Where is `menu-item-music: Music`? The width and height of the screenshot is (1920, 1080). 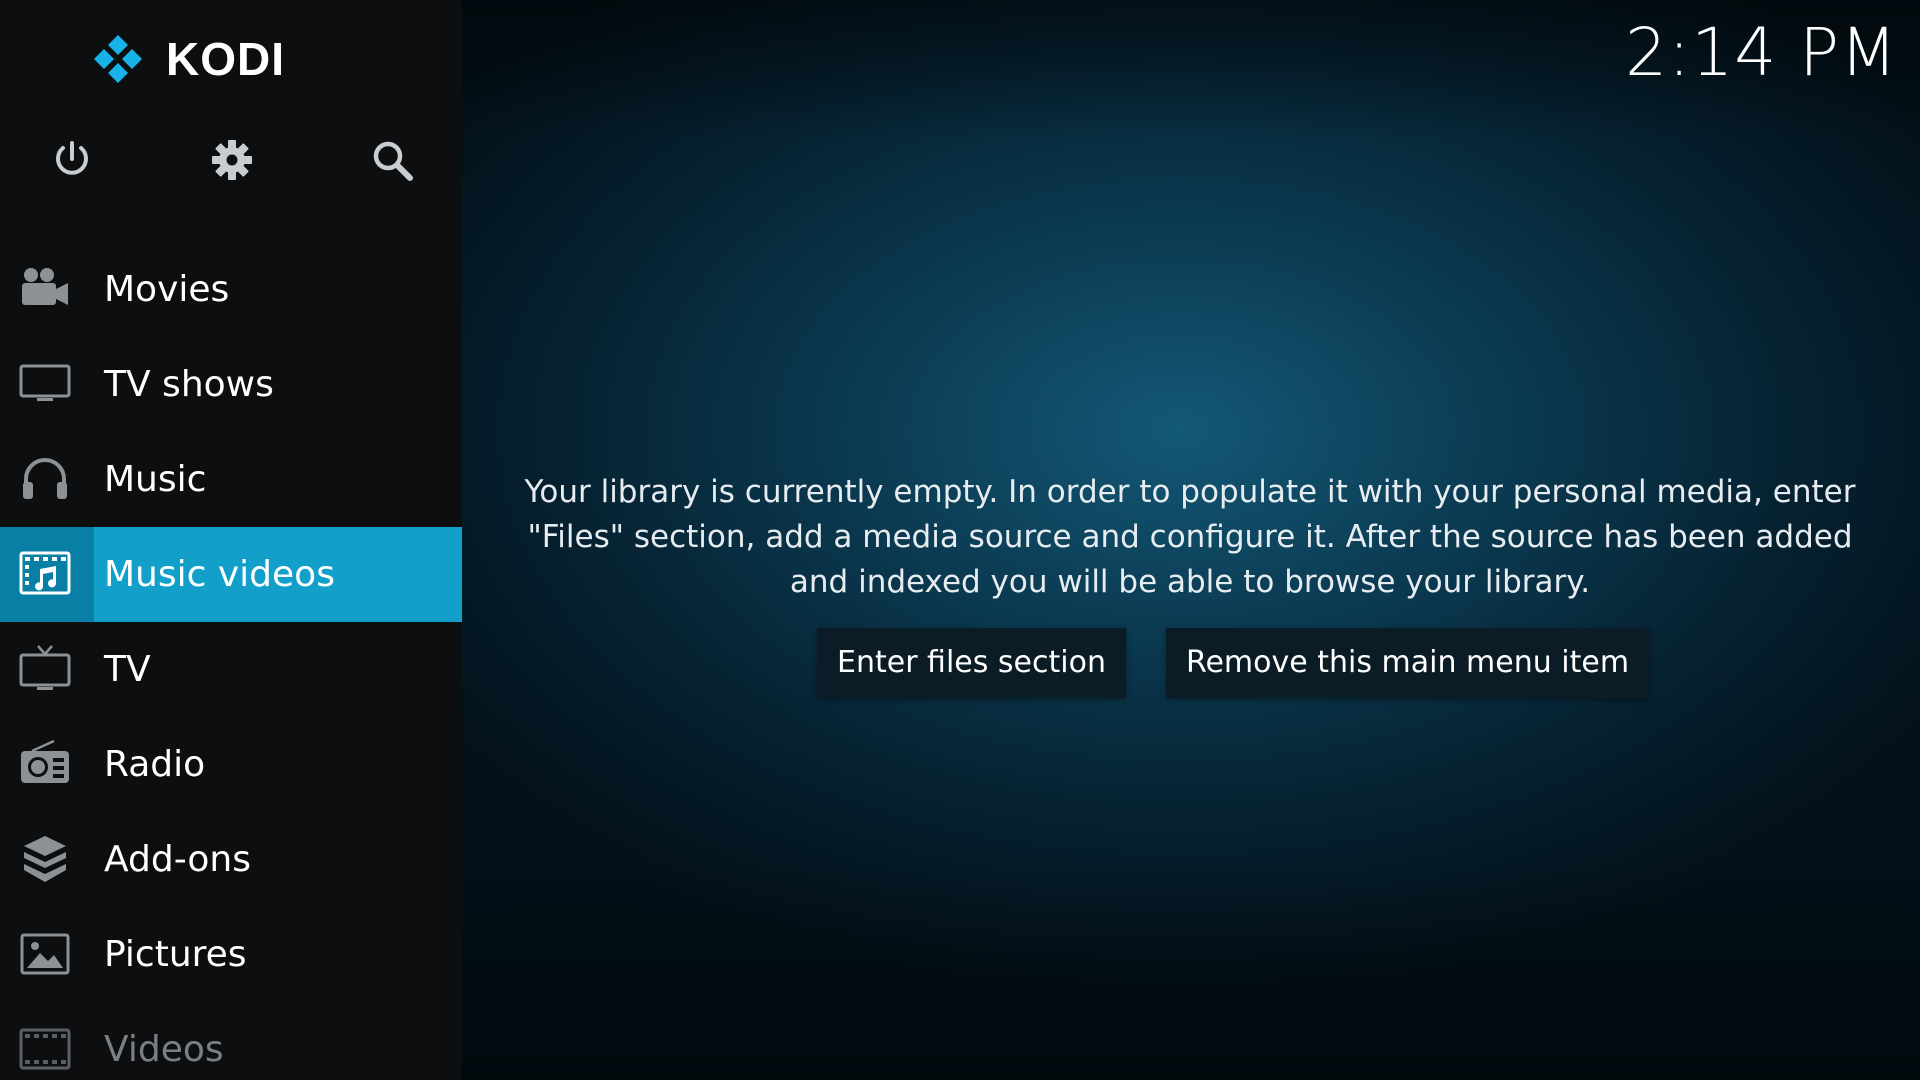 menu-item-music: Music is located at coordinates (231, 479).